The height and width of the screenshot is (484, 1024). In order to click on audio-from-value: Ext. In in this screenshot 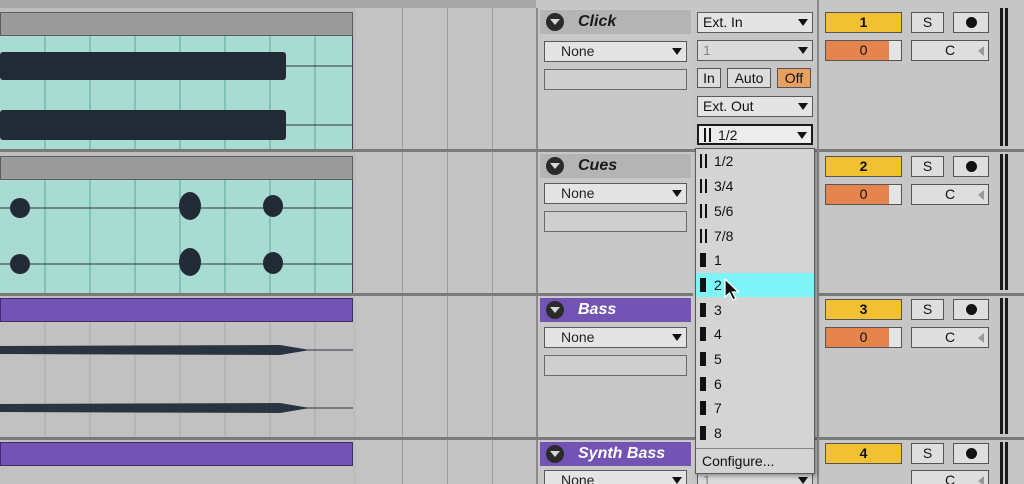, I will do `click(723, 22)`.